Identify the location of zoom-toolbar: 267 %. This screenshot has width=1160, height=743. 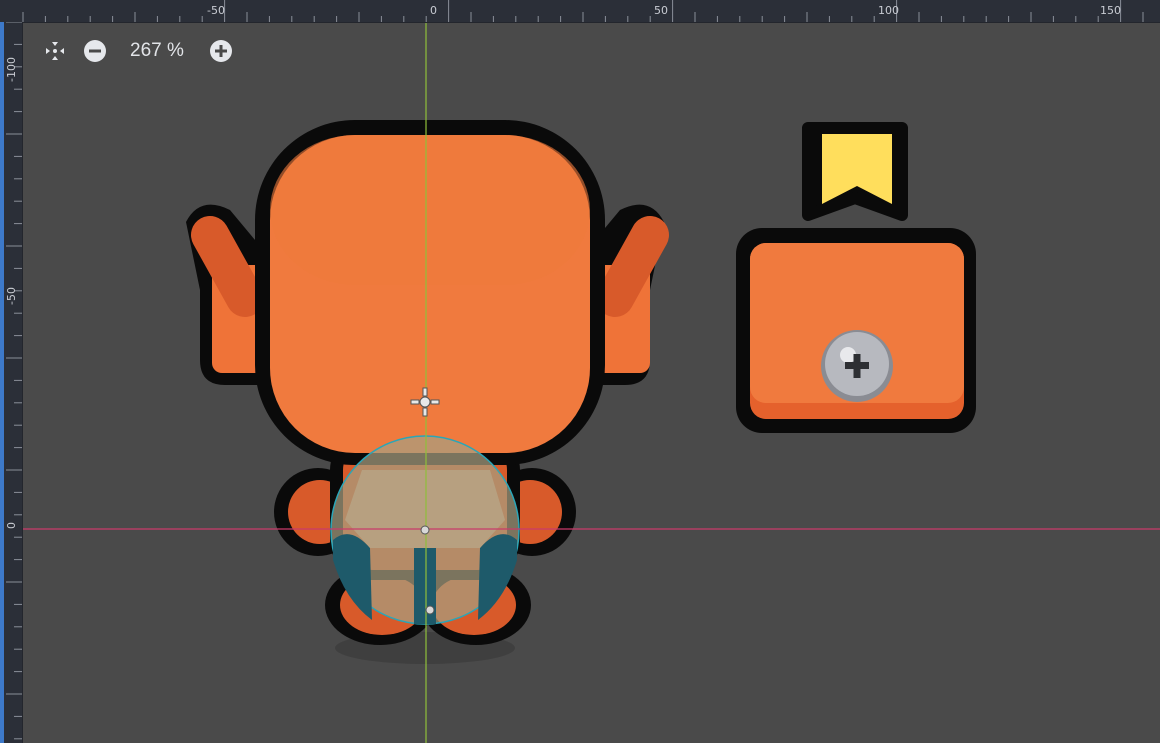
(138, 51).